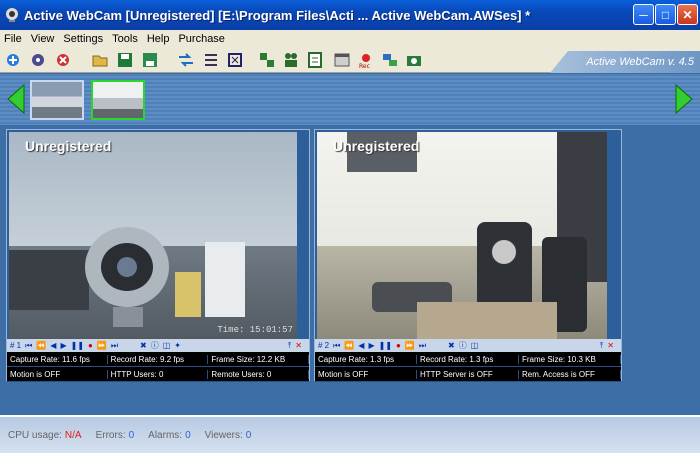 This screenshot has width=700, height=453. What do you see at coordinates (350, 38) in the screenshot?
I see `menu-bar: File View Settings Tools Help Purchase` at bounding box center [350, 38].